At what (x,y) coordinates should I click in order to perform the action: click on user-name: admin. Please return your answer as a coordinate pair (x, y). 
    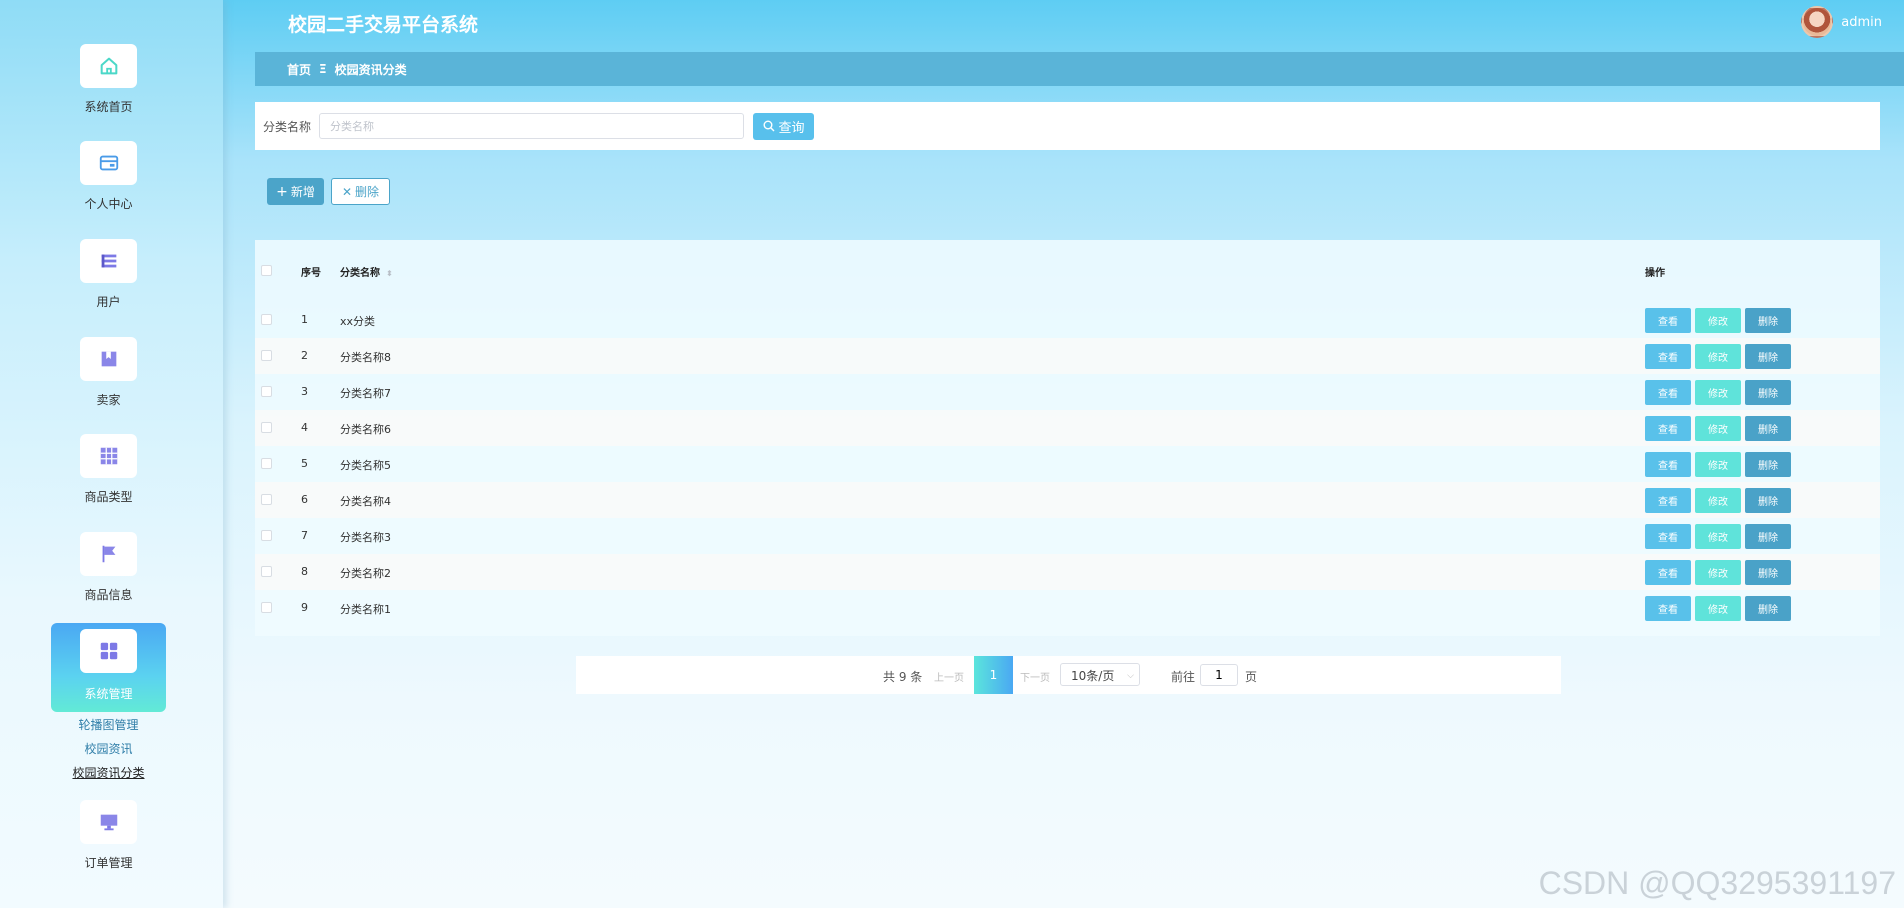
    Looking at the image, I should click on (1861, 22).